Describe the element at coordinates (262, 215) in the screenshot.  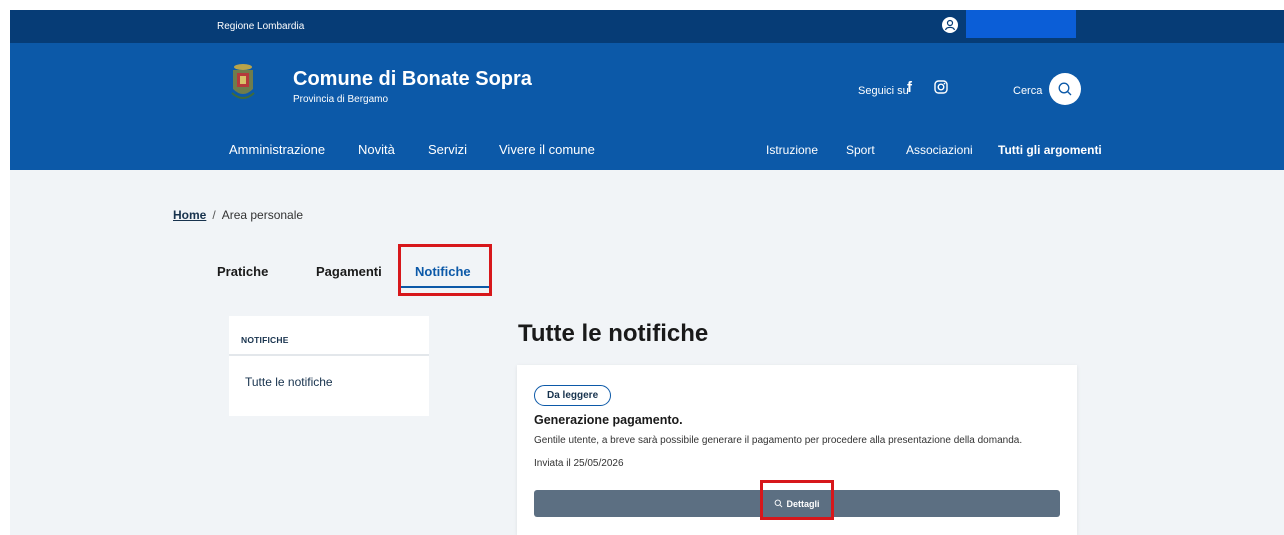
I see `breadcrumb-current: Area personale` at that location.